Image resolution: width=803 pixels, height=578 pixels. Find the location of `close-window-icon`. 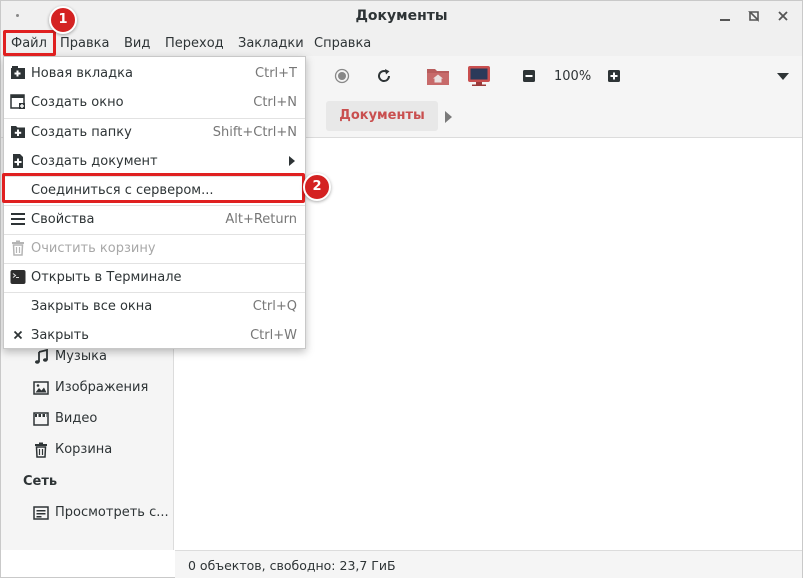

close-window-icon is located at coordinates (783, 16).